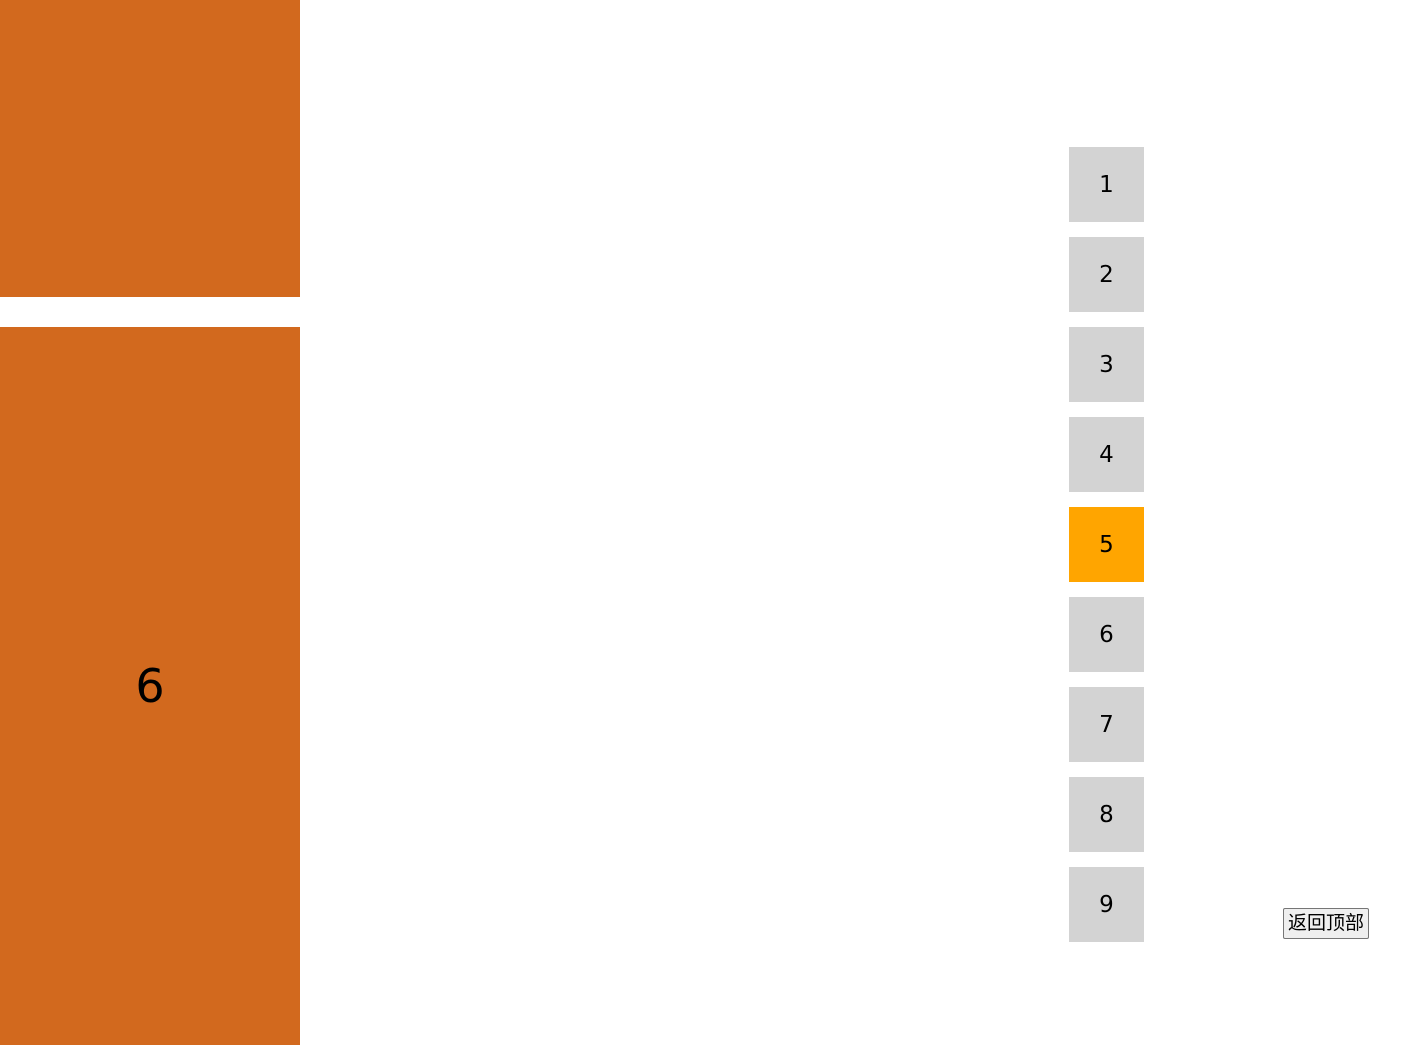  What do you see at coordinates (1106, 274) in the screenshot?
I see `nav-item-2: 2` at bounding box center [1106, 274].